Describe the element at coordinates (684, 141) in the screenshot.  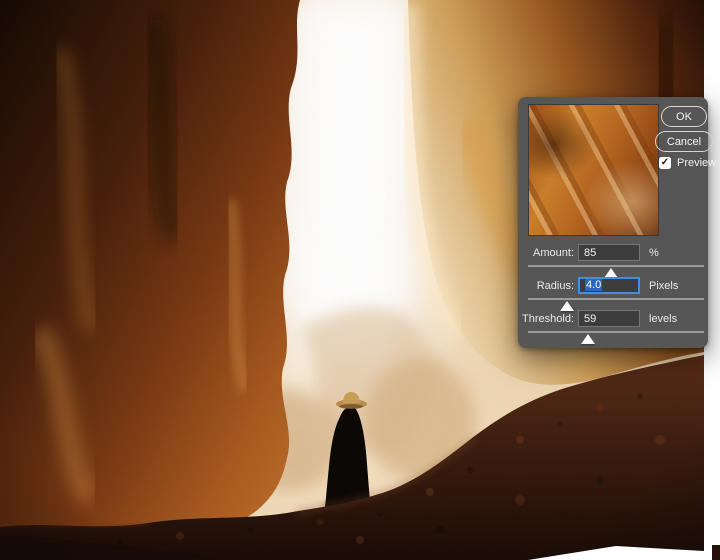
I see `cancel-button: Cancel` at that location.